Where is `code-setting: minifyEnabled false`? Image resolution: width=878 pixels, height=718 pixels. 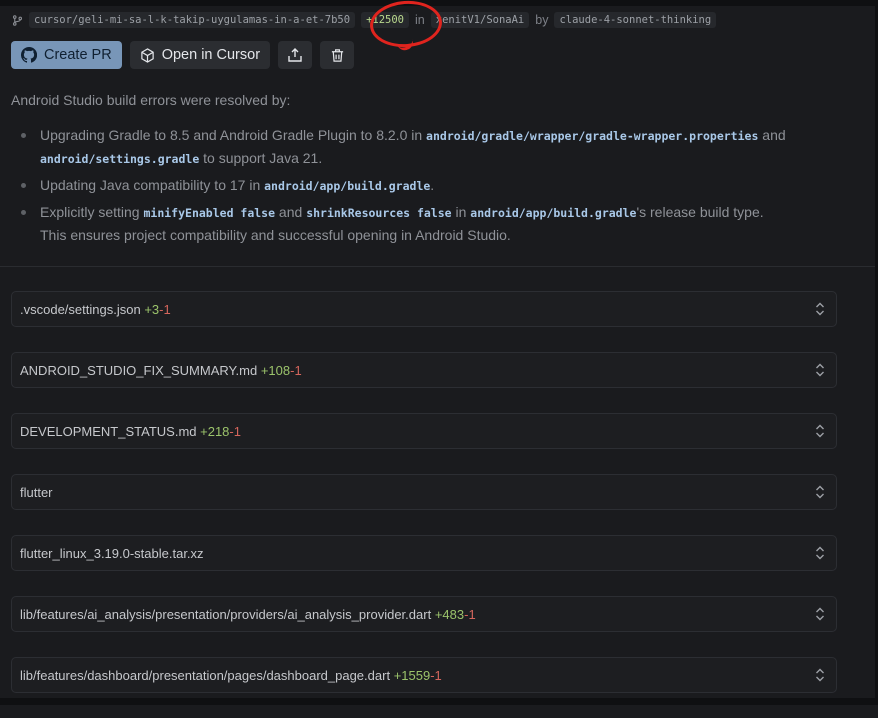 code-setting: minifyEnabled false is located at coordinates (209, 213).